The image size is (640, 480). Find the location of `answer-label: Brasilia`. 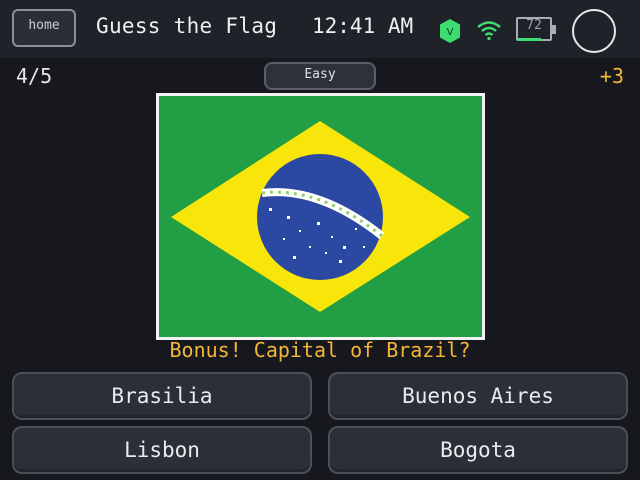

answer-label: Brasilia is located at coordinates (162, 396).